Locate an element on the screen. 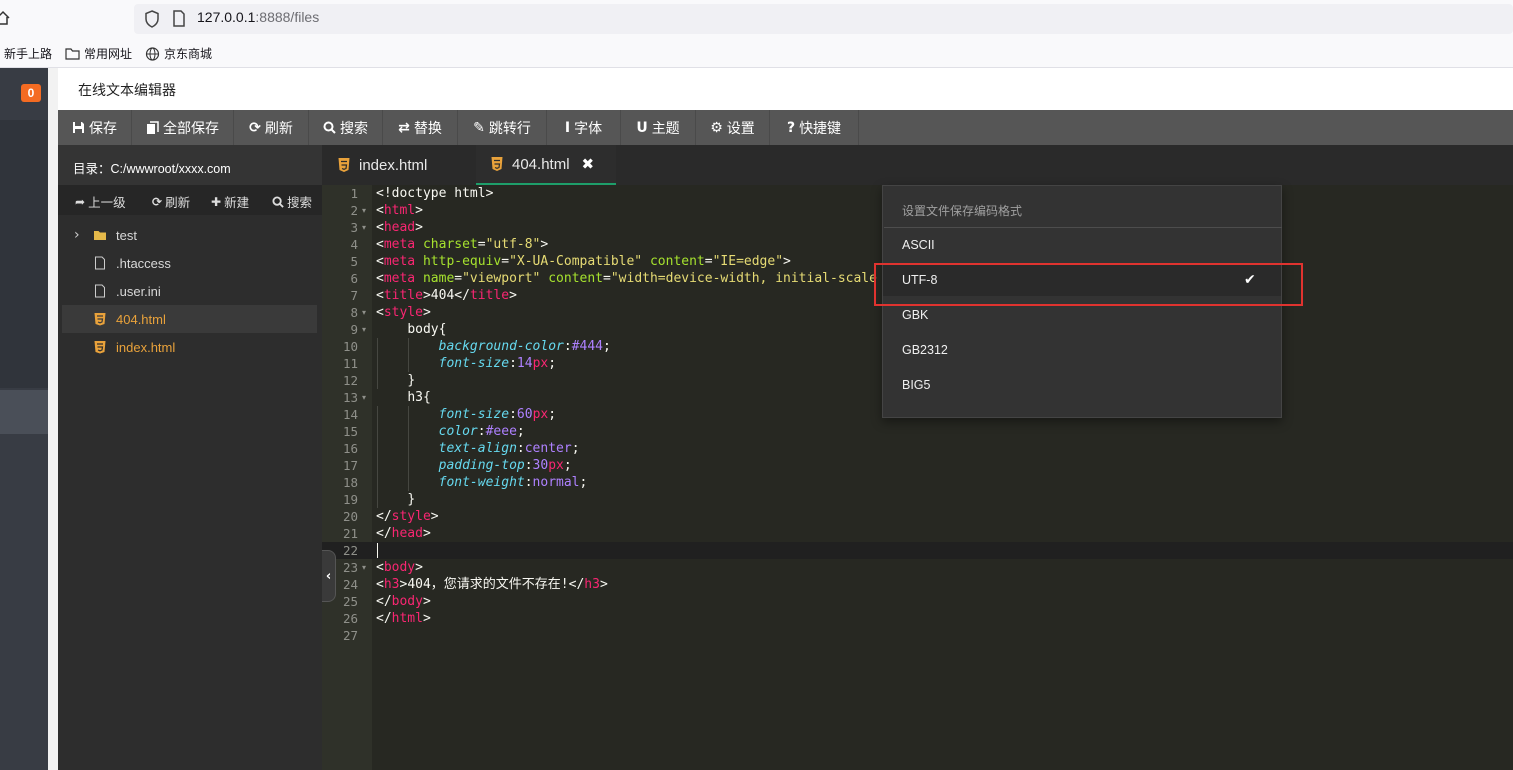  line-number: 15 is located at coordinates (350, 431).